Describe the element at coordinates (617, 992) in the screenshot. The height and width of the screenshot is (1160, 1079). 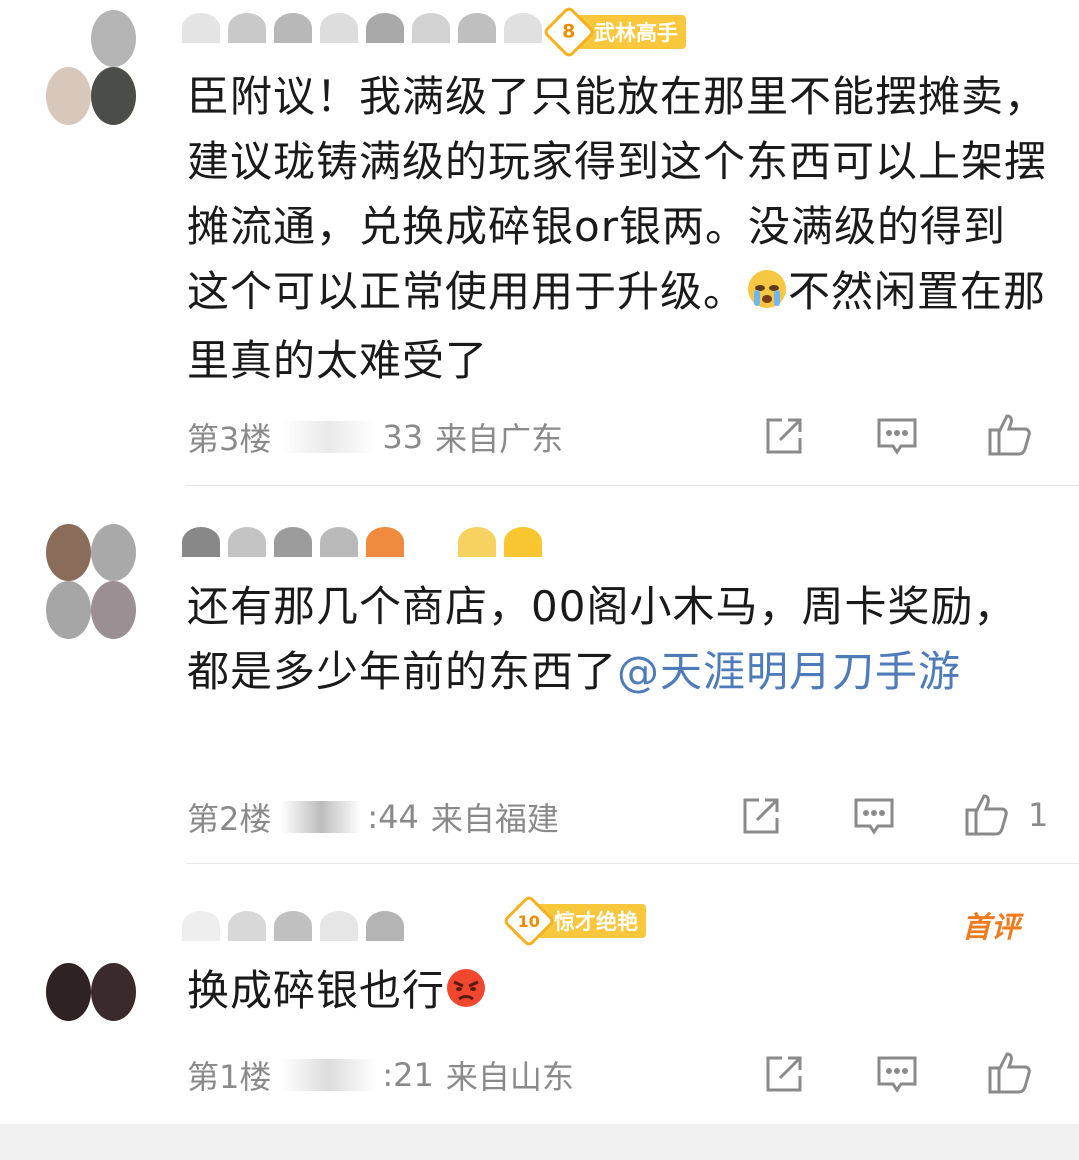
I see `comment-text: 换成碎银也行` at that location.